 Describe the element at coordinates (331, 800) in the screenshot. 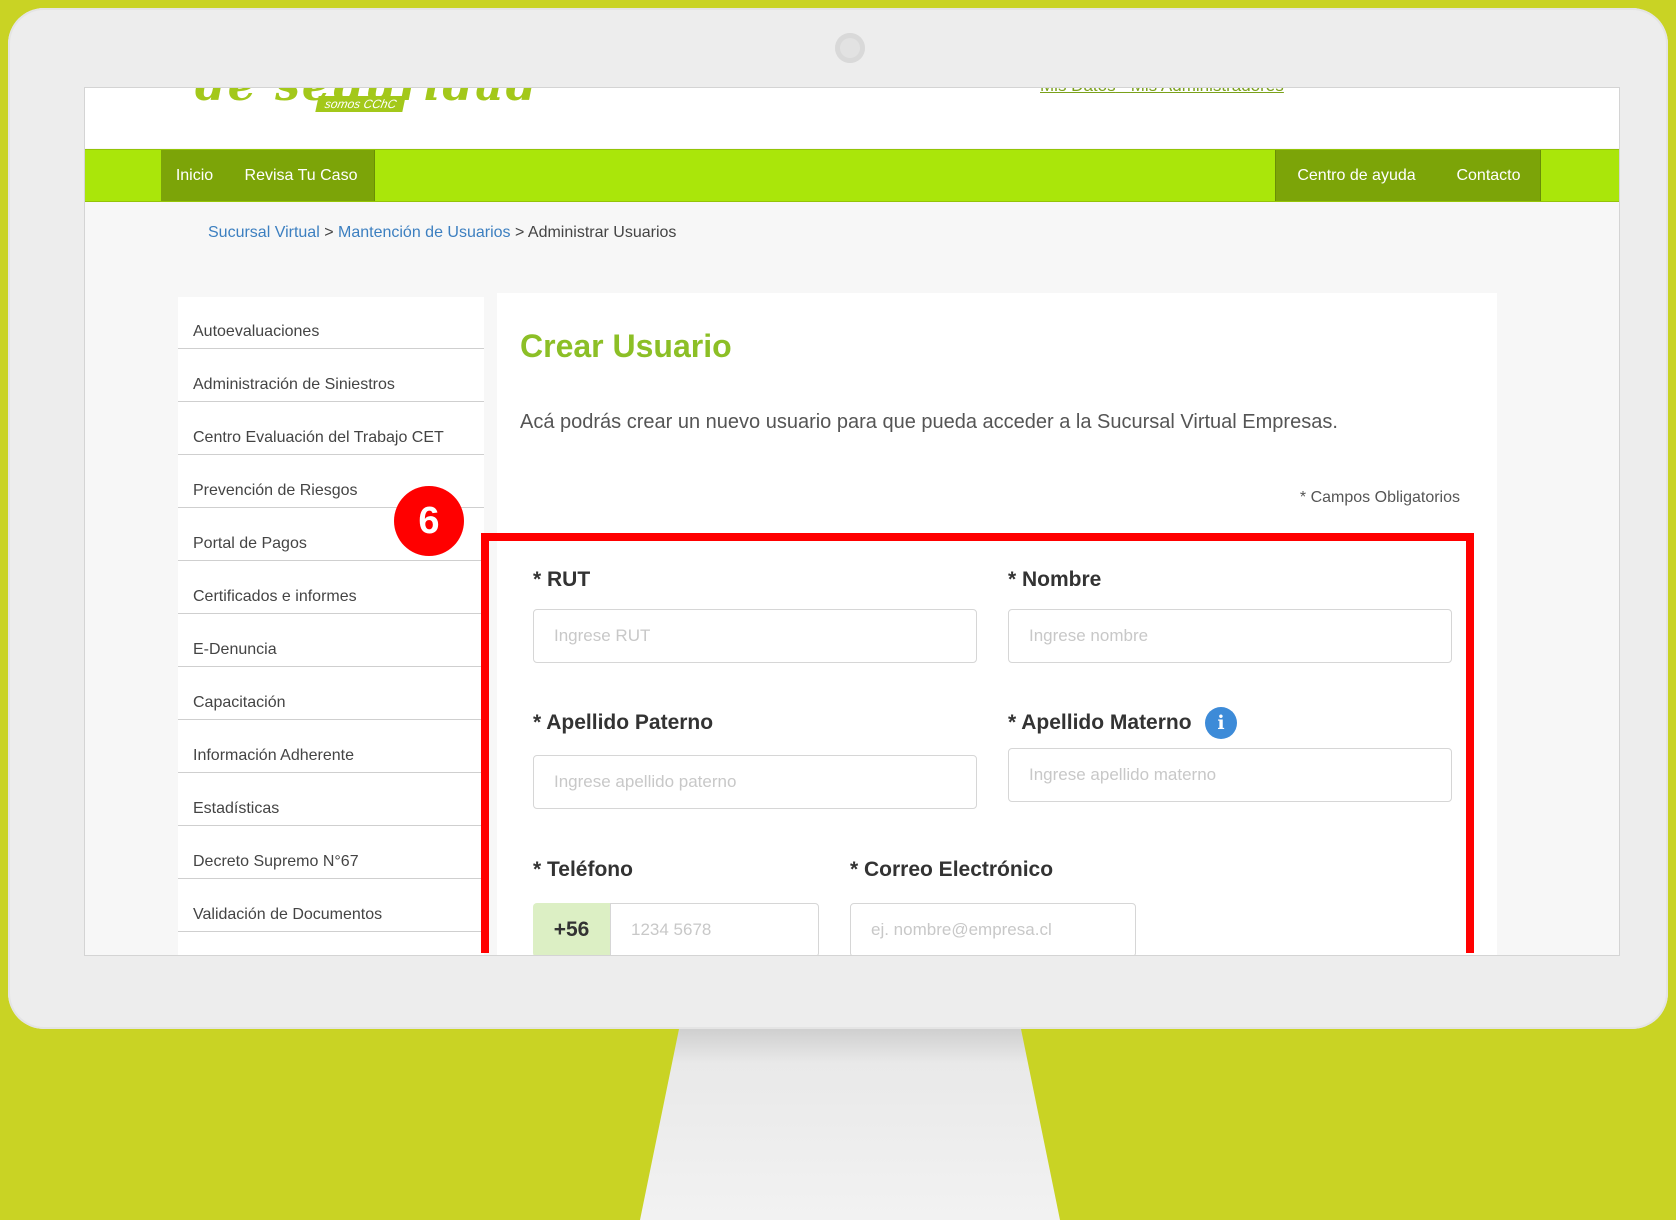

I see `sidebar-item-estadisticas: Estadísticas` at that location.